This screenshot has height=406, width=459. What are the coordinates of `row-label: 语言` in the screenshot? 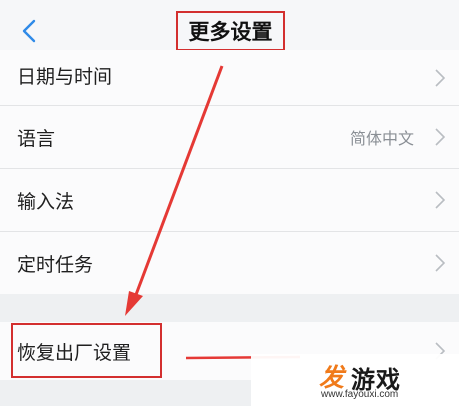 It's located at (36, 138).